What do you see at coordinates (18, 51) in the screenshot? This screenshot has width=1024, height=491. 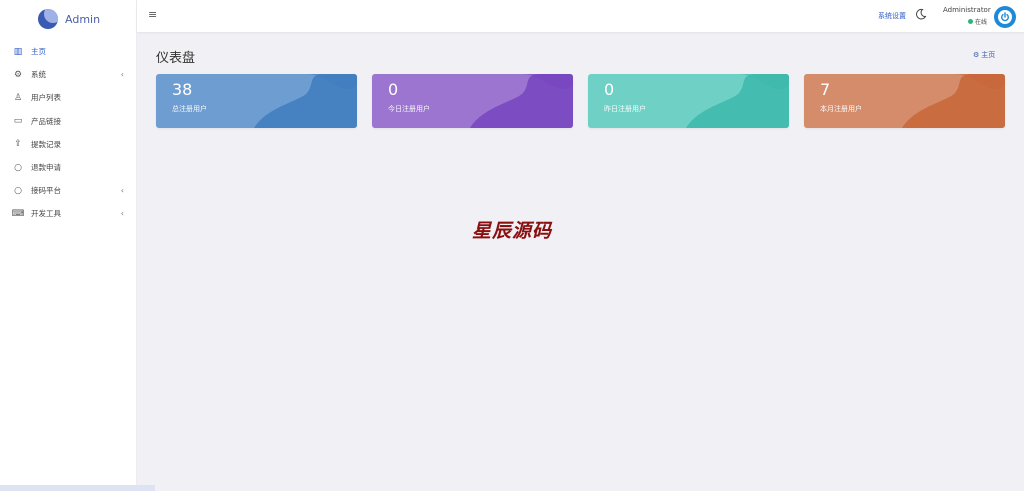 I see `chart-icon: ▥` at bounding box center [18, 51].